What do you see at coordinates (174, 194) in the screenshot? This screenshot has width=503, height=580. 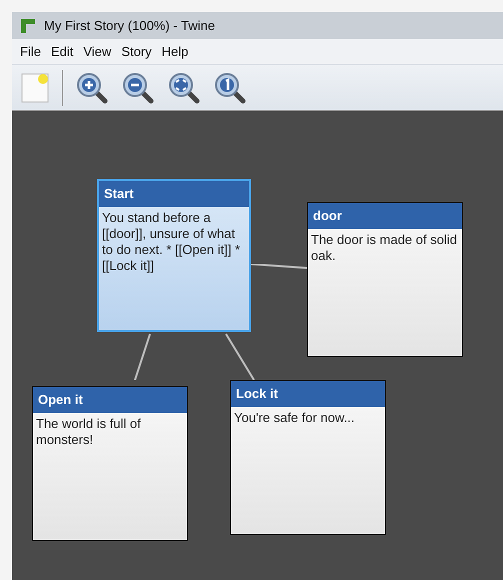 I see `passage-title: Start` at bounding box center [174, 194].